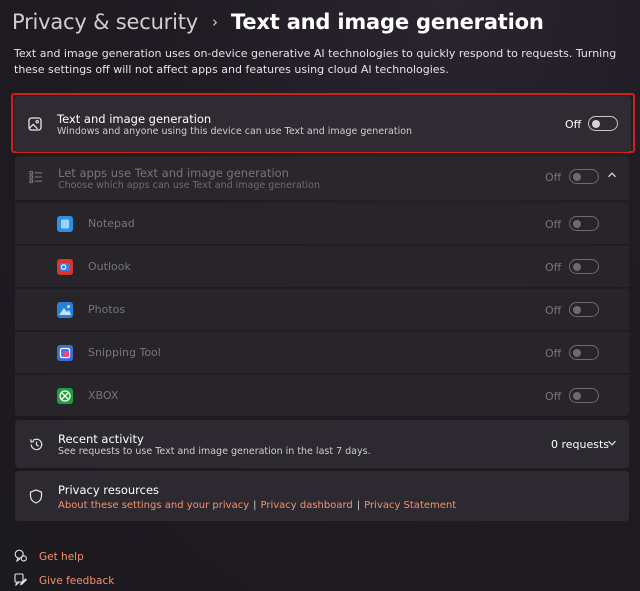 Image resolution: width=640 pixels, height=591 pixels. What do you see at coordinates (65, 310) in the screenshot?
I see `photos-icon` at bounding box center [65, 310].